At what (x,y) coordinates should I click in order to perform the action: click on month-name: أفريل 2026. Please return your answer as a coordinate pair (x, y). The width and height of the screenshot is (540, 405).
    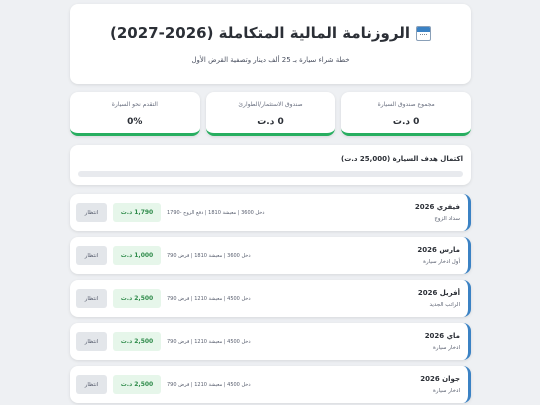
    Looking at the image, I should click on (438, 293).